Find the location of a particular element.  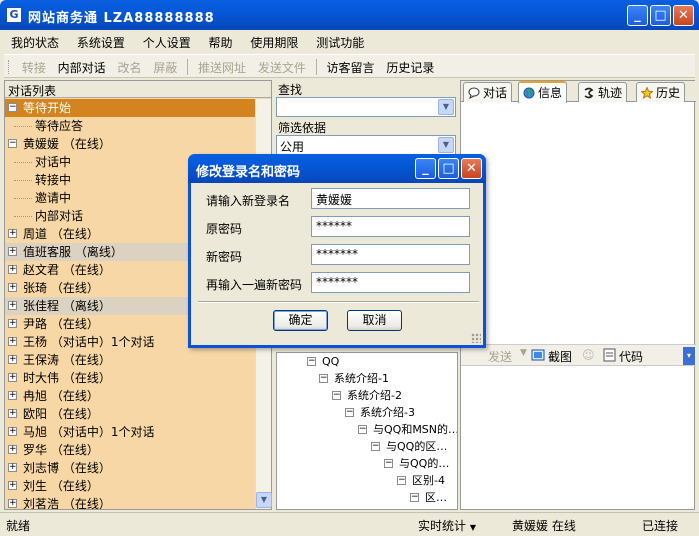

tree-group-user: − 黄媛媛 （在线） is located at coordinates (130, 144).